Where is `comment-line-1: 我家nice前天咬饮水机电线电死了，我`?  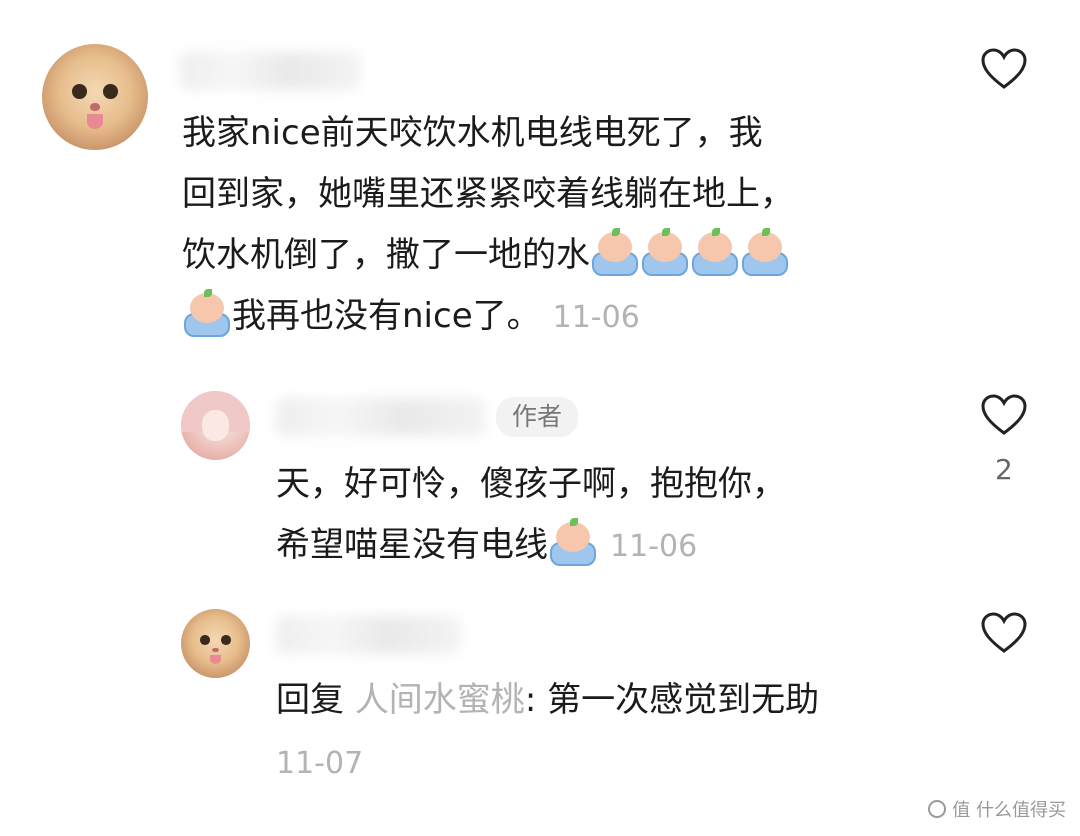 comment-line-1: 我家nice前天咬饮水机电线电死了，我 is located at coordinates (472, 133).